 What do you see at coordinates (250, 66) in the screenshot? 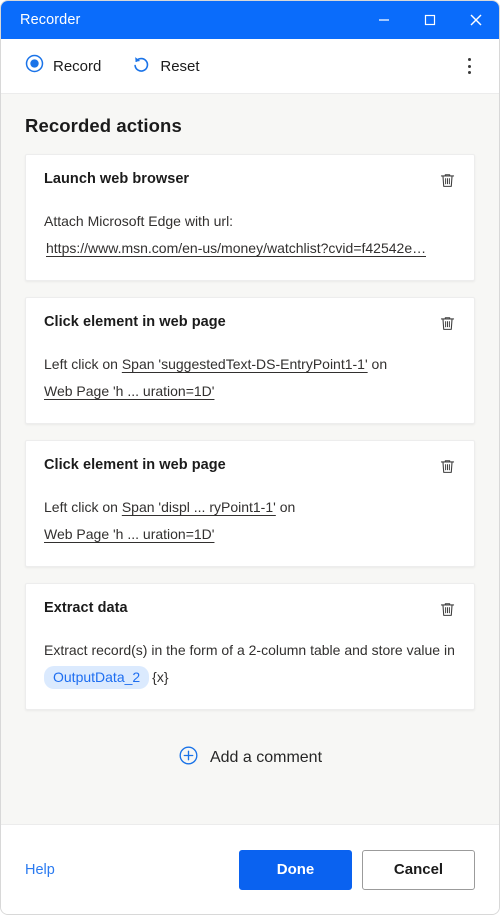
I see `toolbar: Record Reset` at bounding box center [250, 66].